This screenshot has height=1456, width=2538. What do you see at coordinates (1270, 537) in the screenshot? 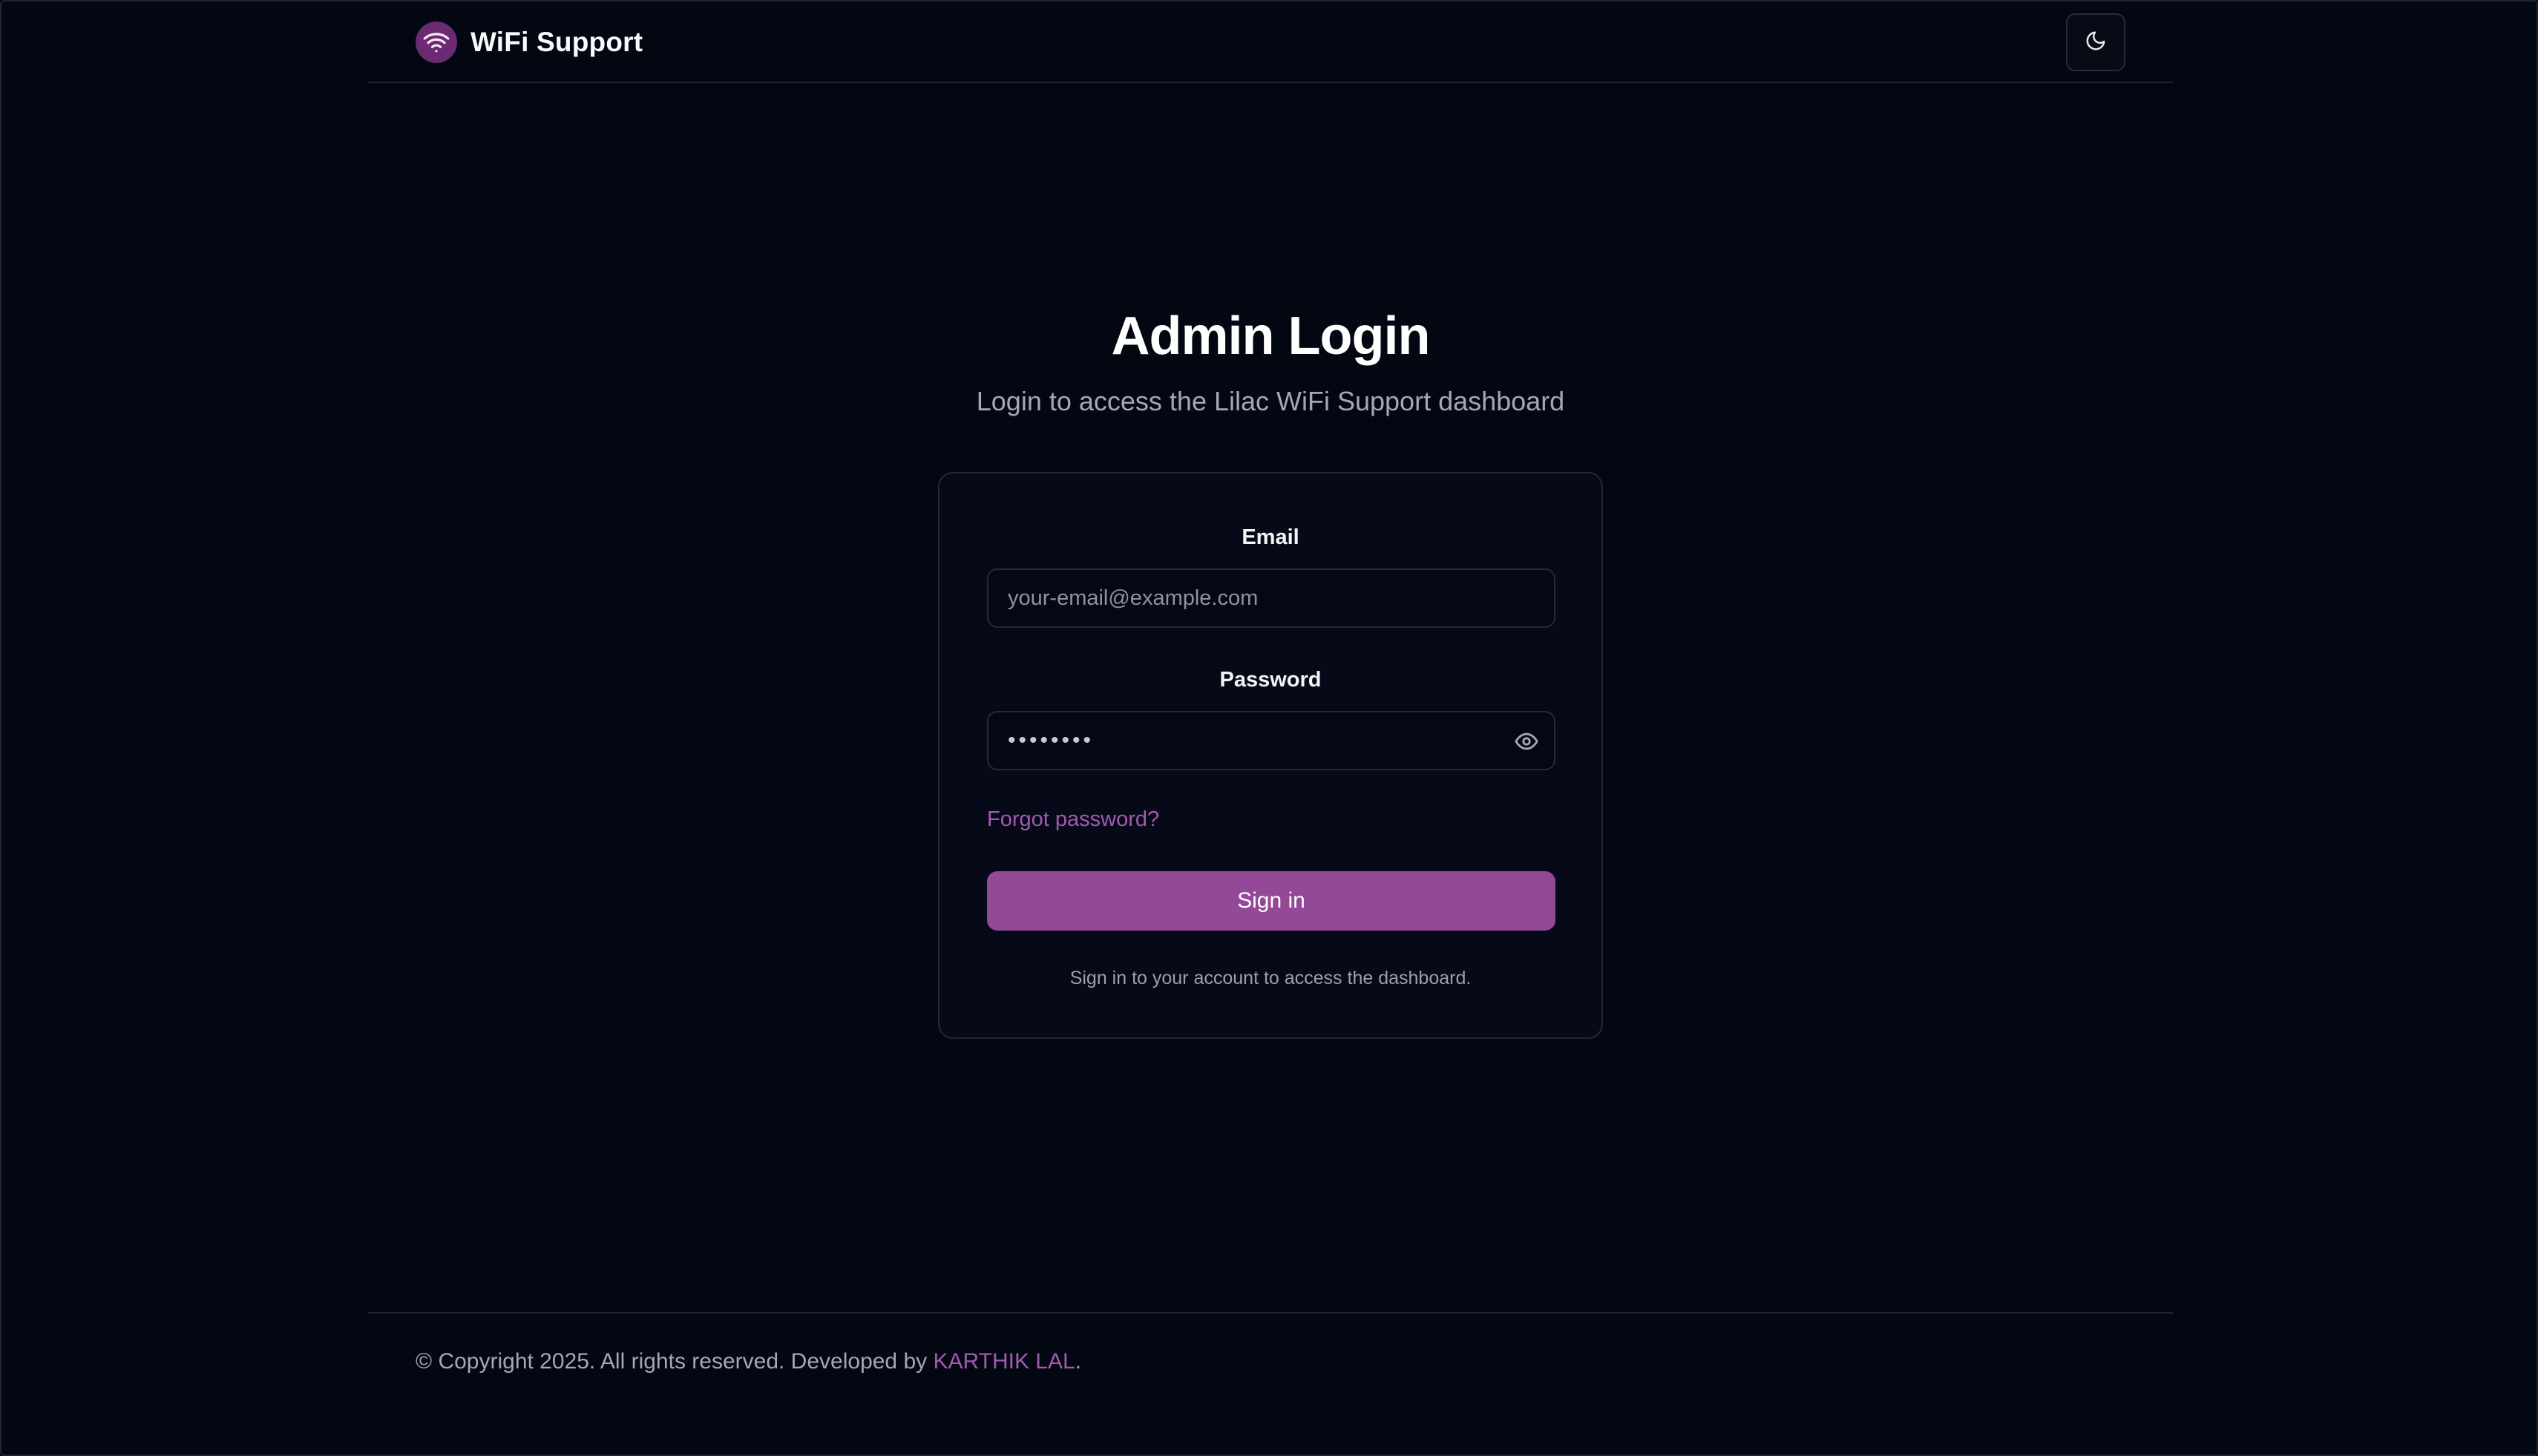
I see `email-label: Email` at bounding box center [1270, 537].